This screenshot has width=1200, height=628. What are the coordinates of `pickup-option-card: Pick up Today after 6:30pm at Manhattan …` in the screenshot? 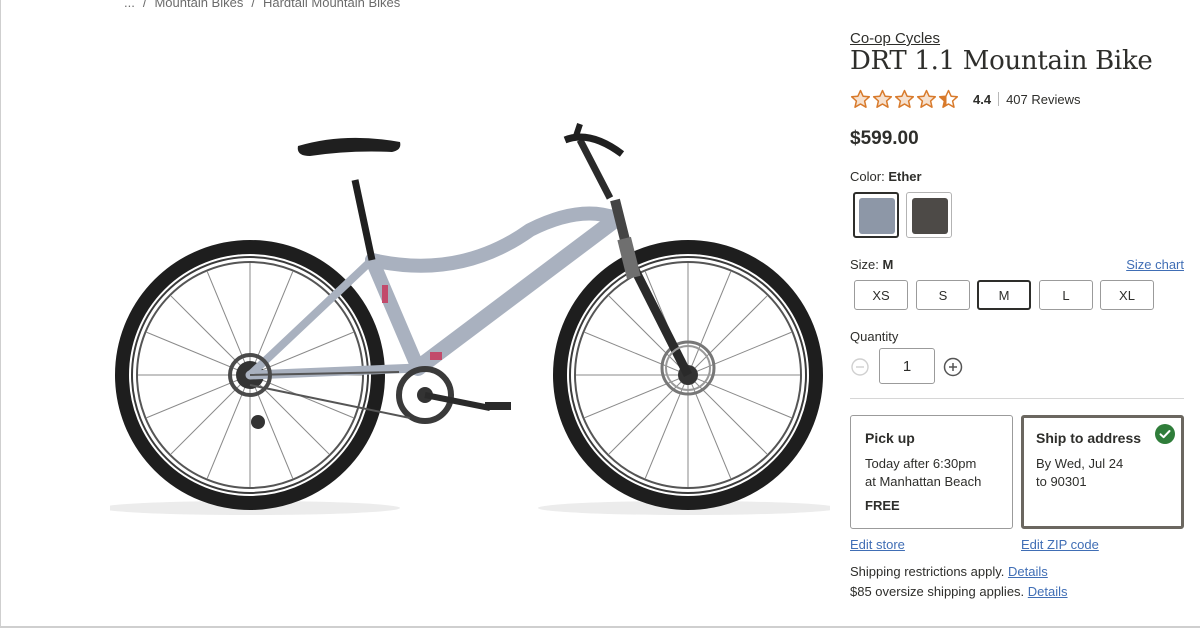 It's located at (931, 472).